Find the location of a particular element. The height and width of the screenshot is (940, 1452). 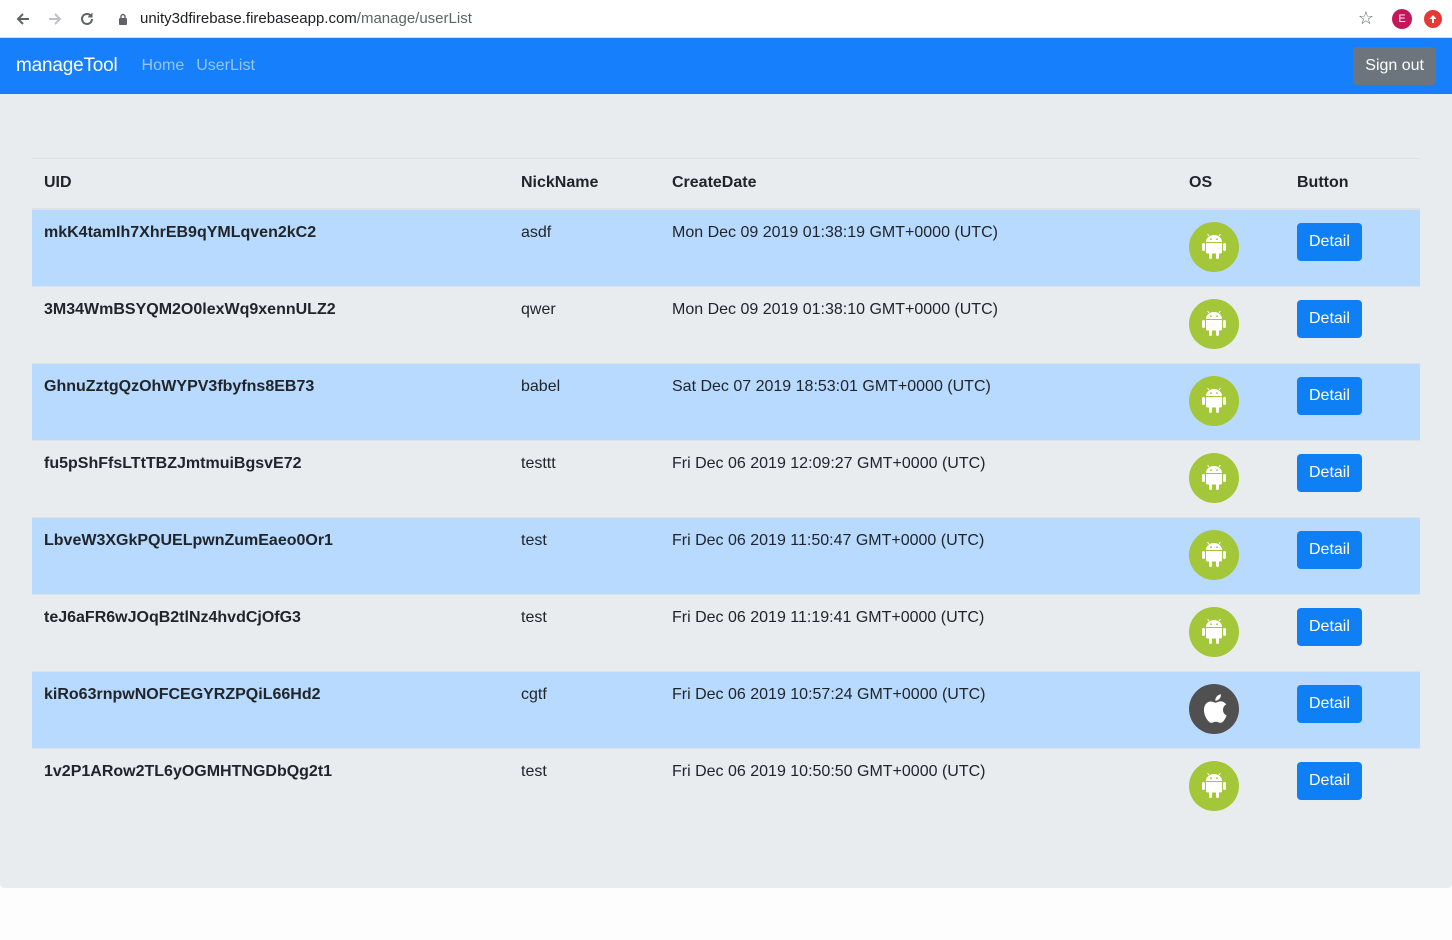

nickname-cell: asdf is located at coordinates (536, 232).